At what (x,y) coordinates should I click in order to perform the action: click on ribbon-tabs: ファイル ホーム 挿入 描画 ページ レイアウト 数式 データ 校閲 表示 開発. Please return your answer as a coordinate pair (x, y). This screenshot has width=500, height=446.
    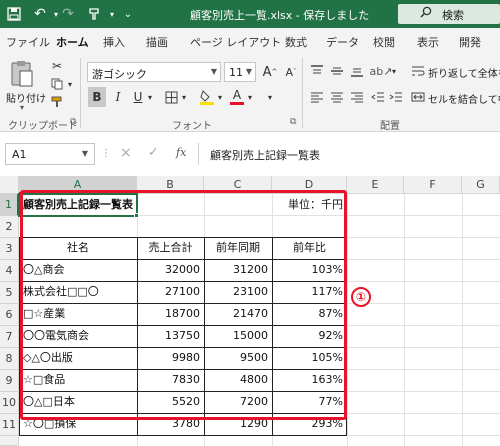
    Looking at the image, I should click on (250, 42).